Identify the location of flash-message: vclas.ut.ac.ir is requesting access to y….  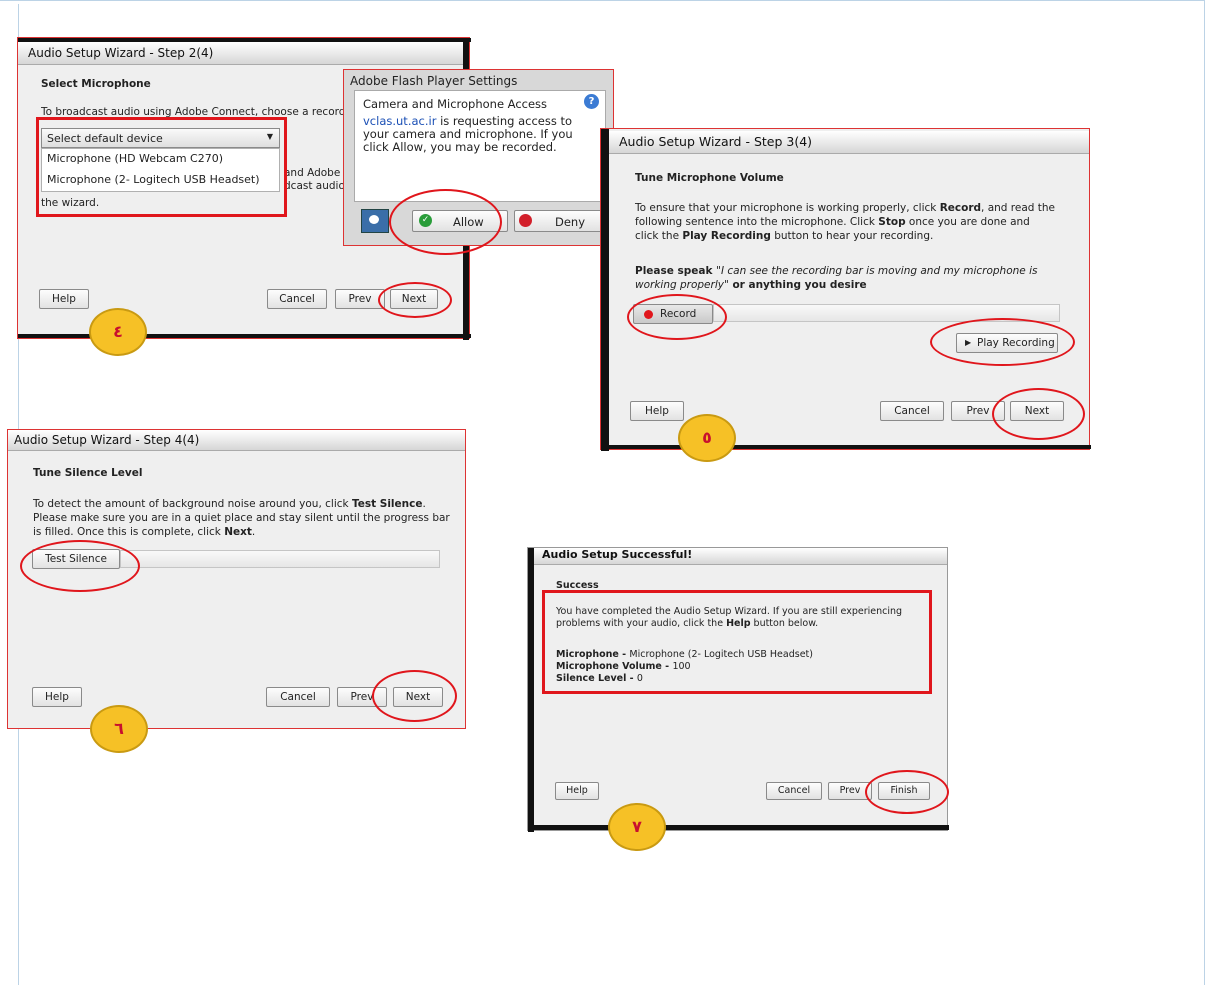
(481, 134).